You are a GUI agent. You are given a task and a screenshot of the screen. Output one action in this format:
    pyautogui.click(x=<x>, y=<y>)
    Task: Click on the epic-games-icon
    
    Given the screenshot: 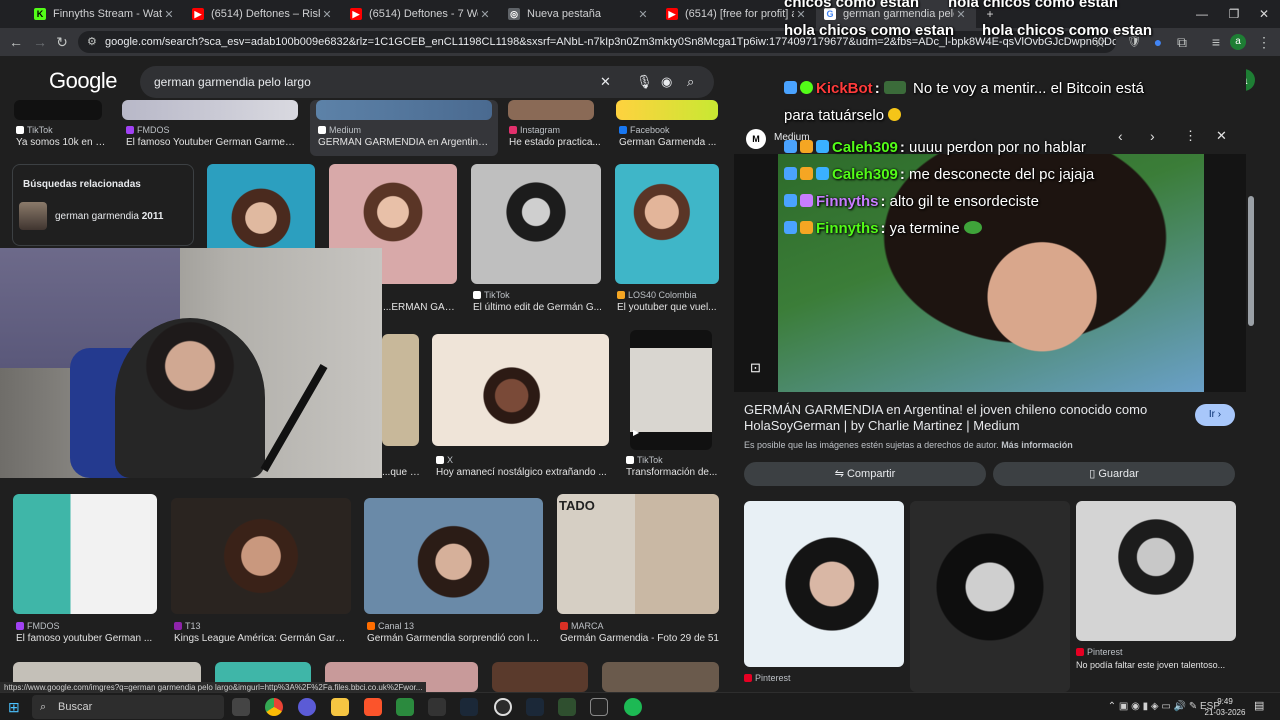 What is the action you would take?
    pyautogui.click(x=599, y=707)
    